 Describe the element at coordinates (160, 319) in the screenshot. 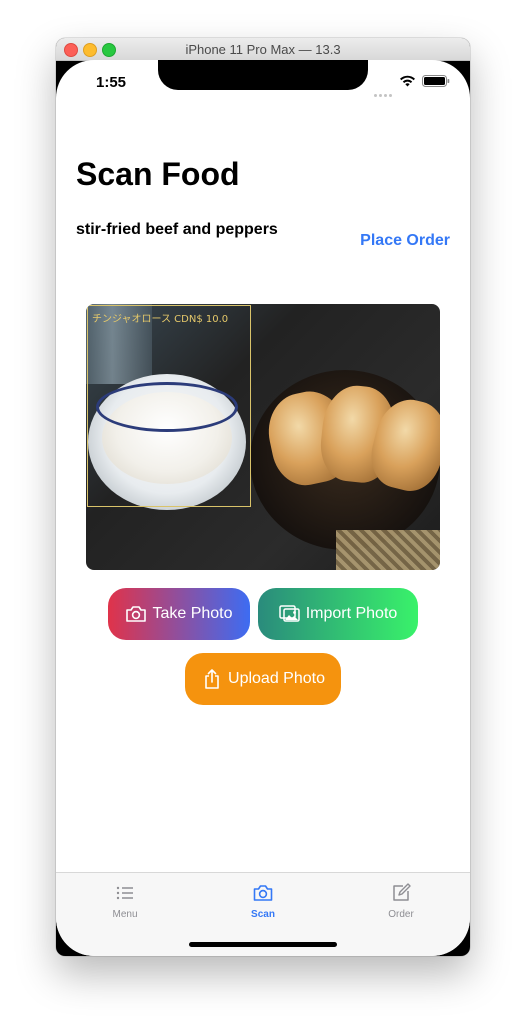

I see `detection-label: チンジャオロース CDN$ 10.0` at that location.